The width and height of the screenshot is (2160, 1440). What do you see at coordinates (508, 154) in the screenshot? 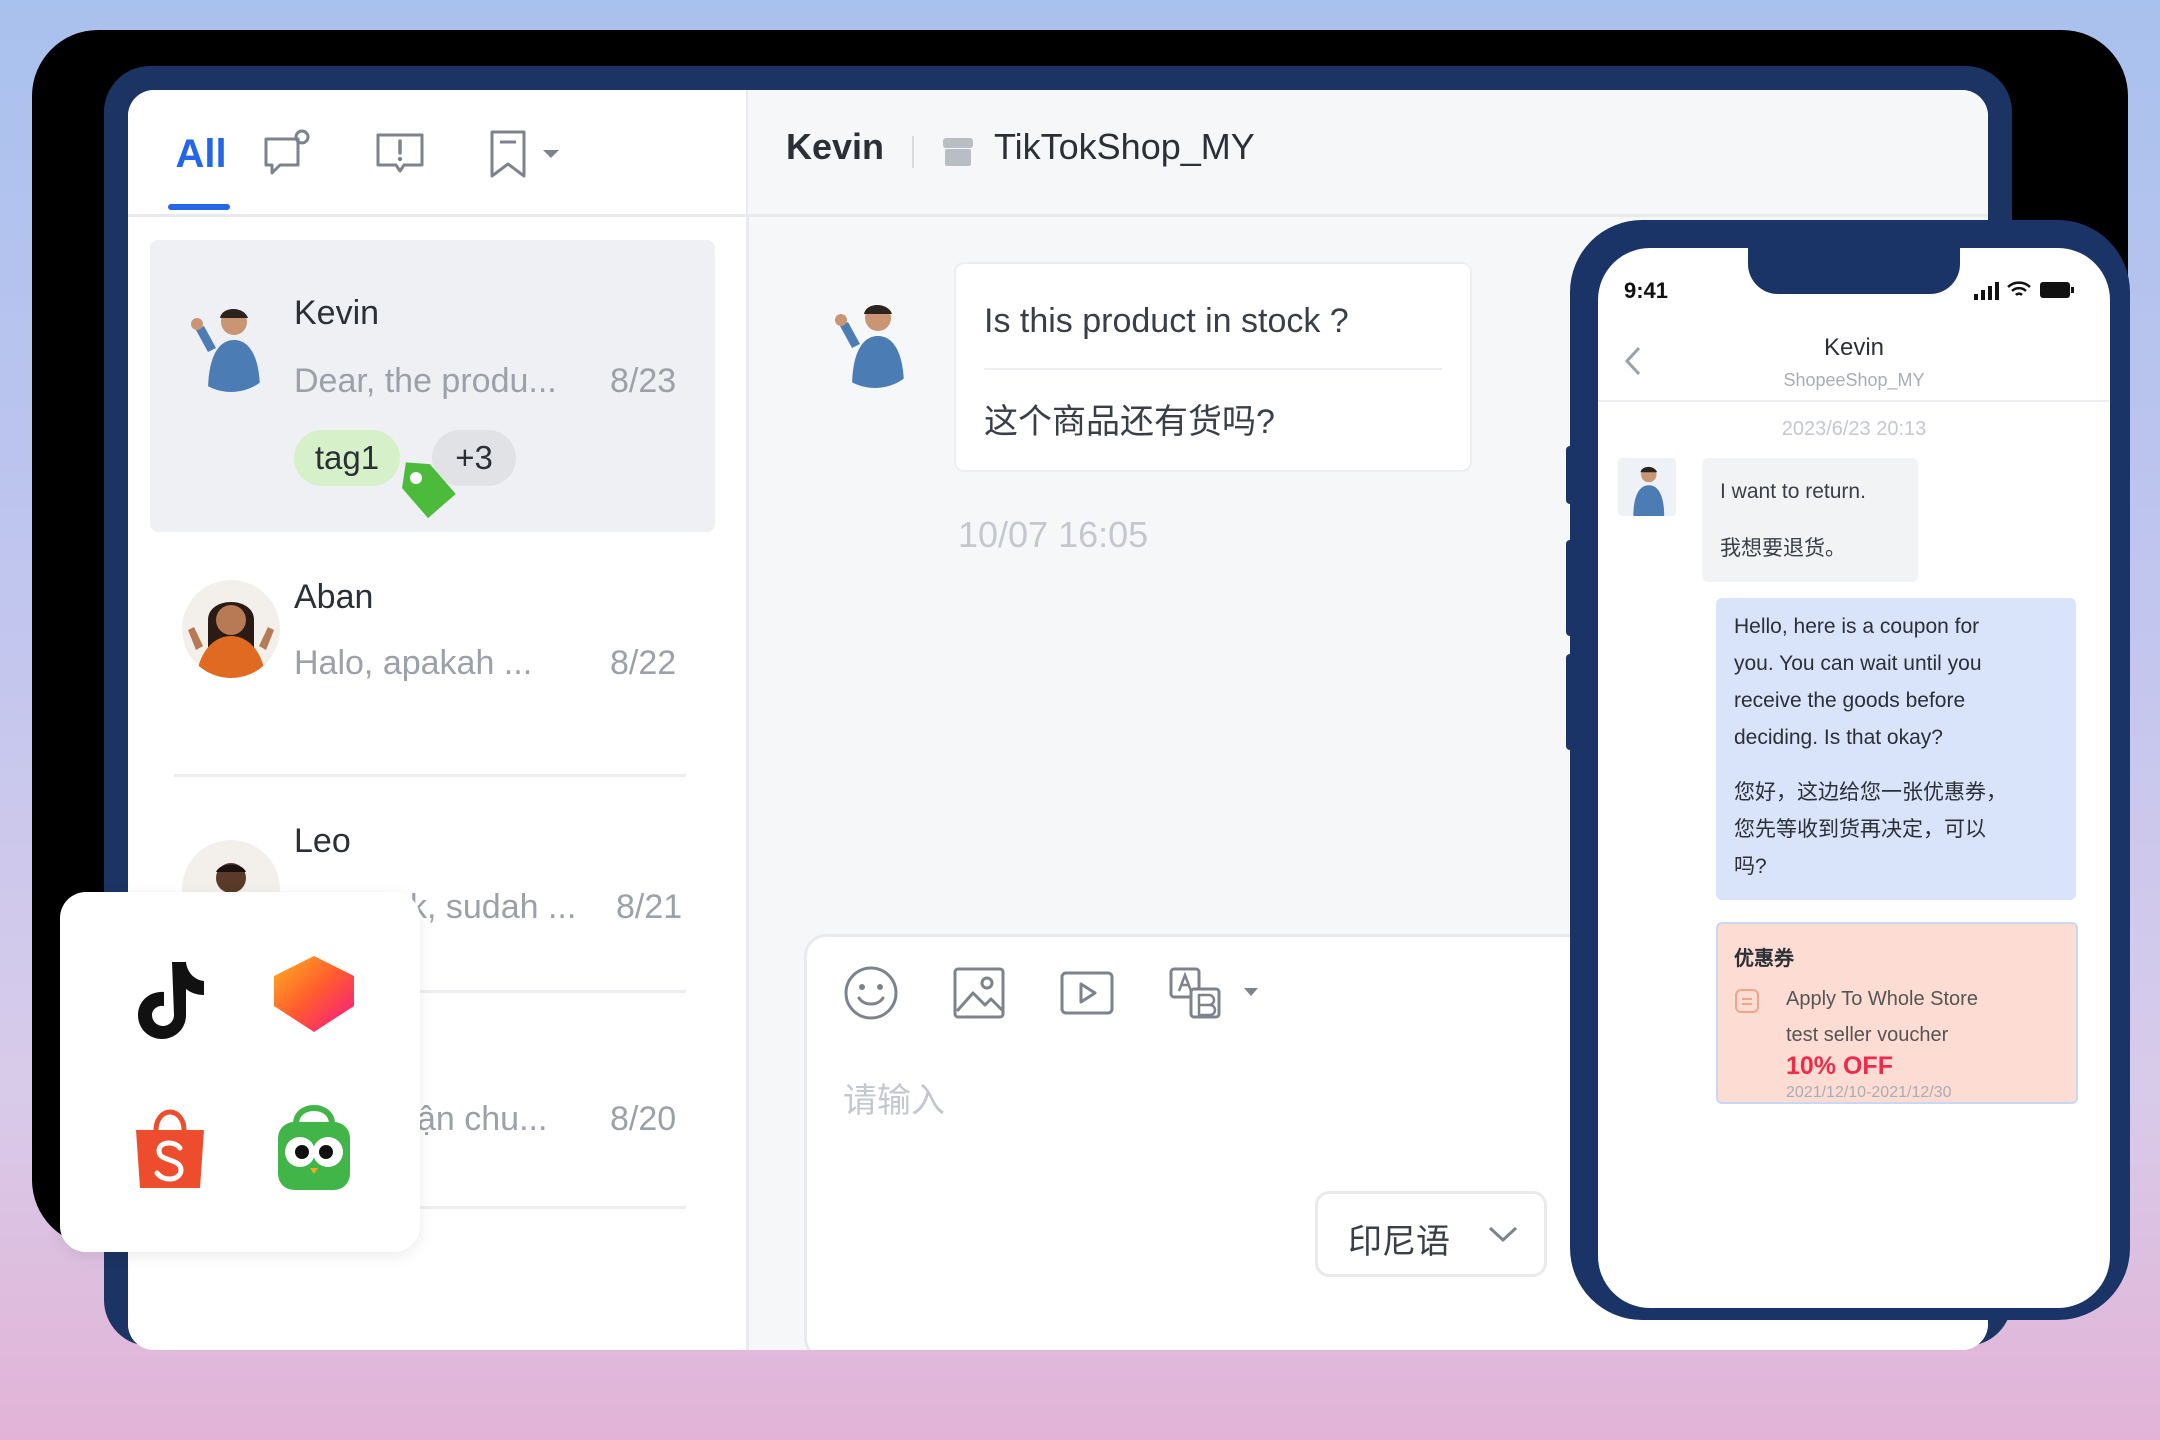
I see `bookmark-icon` at bounding box center [508, 154].